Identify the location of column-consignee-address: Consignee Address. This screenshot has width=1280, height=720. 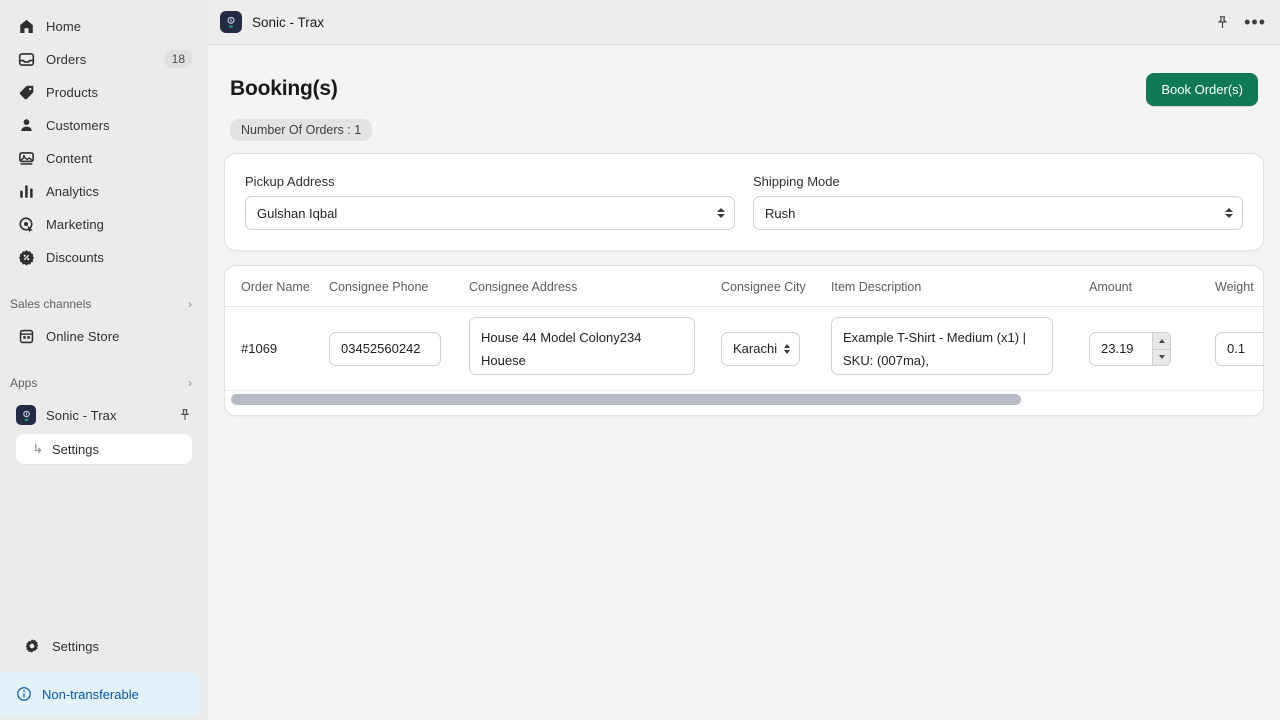
(587, 286).